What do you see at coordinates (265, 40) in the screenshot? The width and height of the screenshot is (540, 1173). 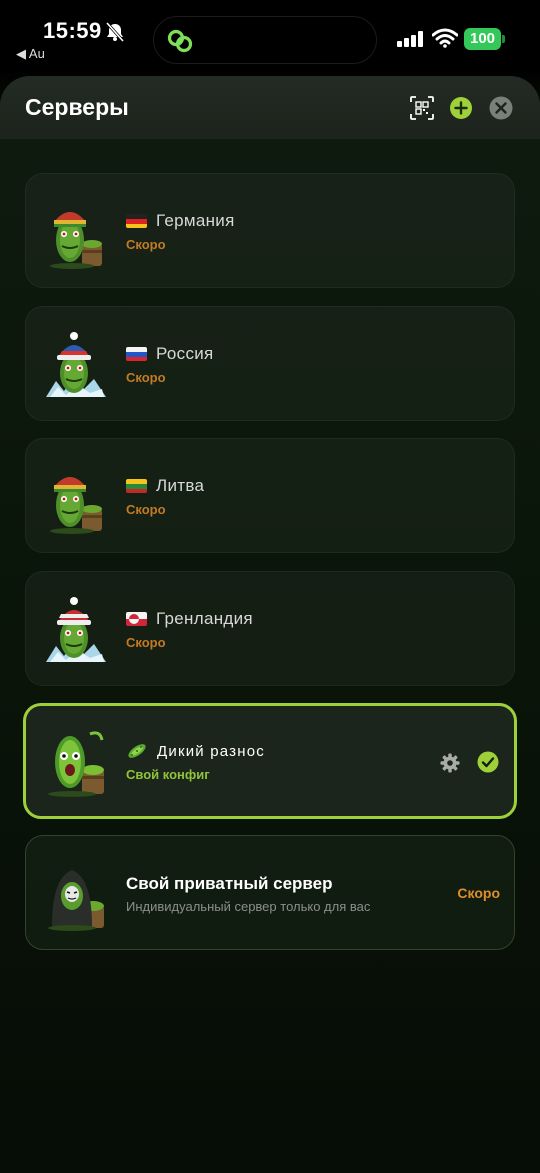 I see `dynamic-island` at bounding box center [265, 40].